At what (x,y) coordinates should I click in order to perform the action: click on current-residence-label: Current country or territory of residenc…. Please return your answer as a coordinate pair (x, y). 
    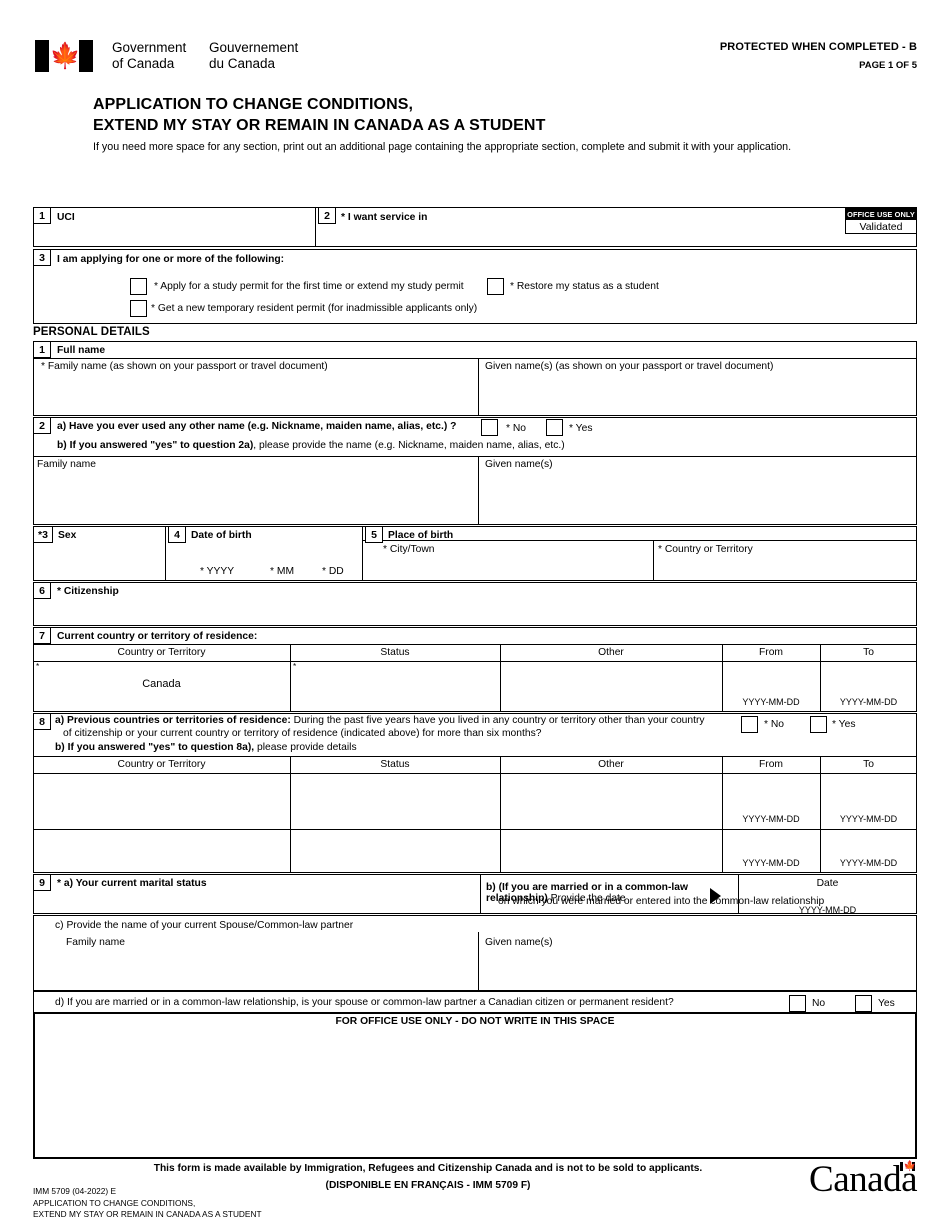
    Looking at the image, I should click on (157, 636).